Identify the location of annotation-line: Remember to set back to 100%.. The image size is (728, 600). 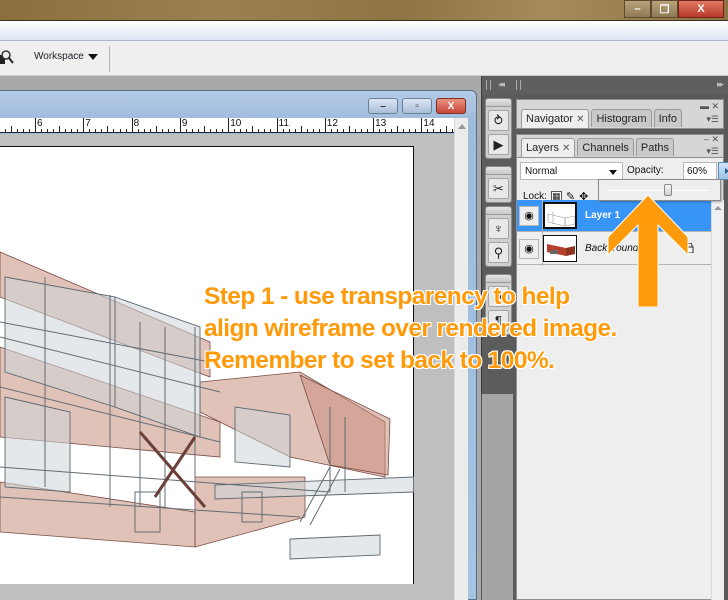
(379, 360).